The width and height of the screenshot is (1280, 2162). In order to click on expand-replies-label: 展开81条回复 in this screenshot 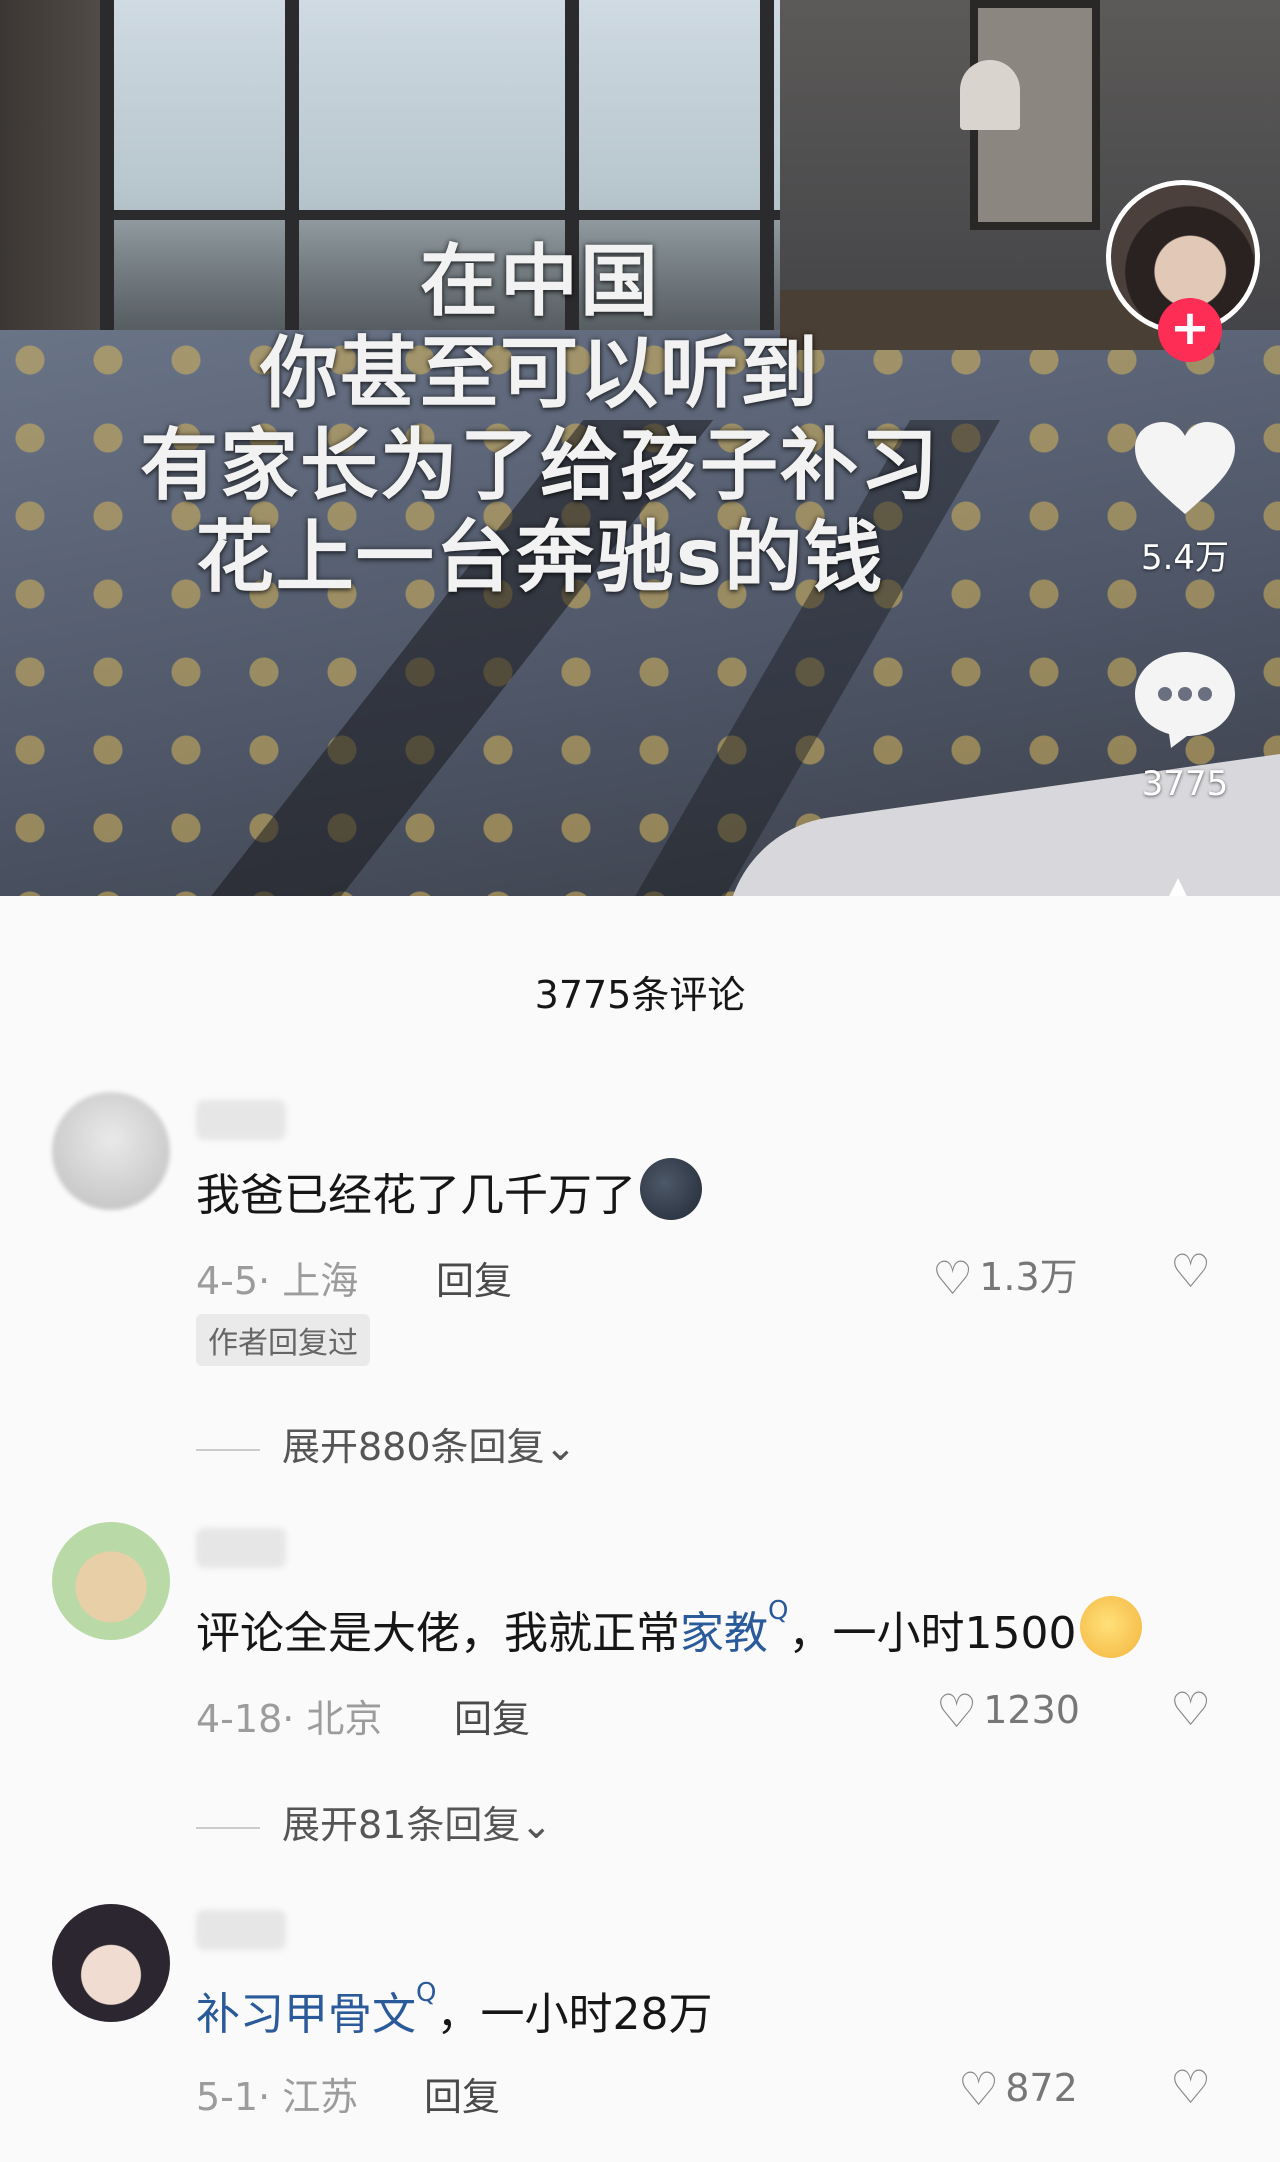, I will do `click(401, 1825)`.